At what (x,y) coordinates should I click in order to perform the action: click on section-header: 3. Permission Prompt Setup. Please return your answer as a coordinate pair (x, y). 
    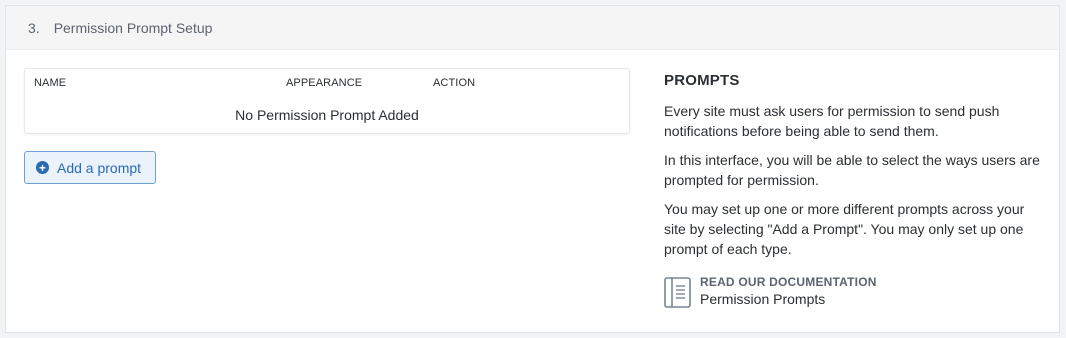
    Looking at the image, I should click on (532, 28).